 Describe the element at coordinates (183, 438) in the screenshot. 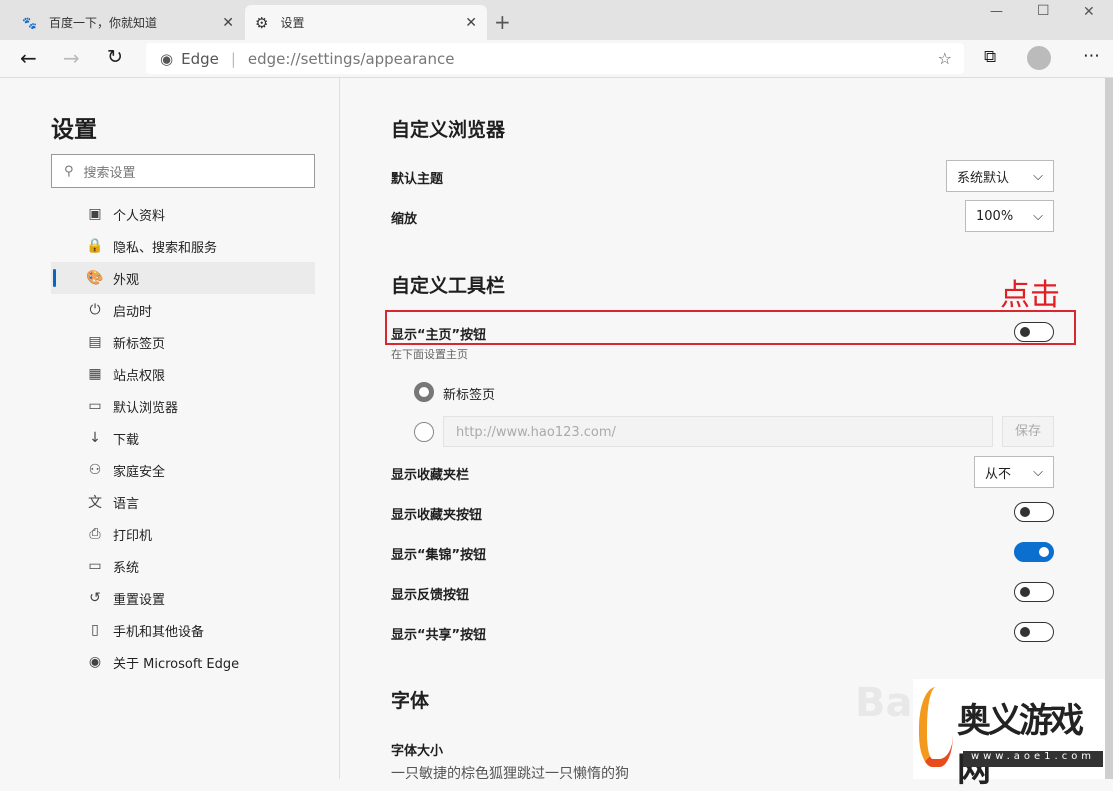

I see `sidebar-item: ↓ 下载` at that location.